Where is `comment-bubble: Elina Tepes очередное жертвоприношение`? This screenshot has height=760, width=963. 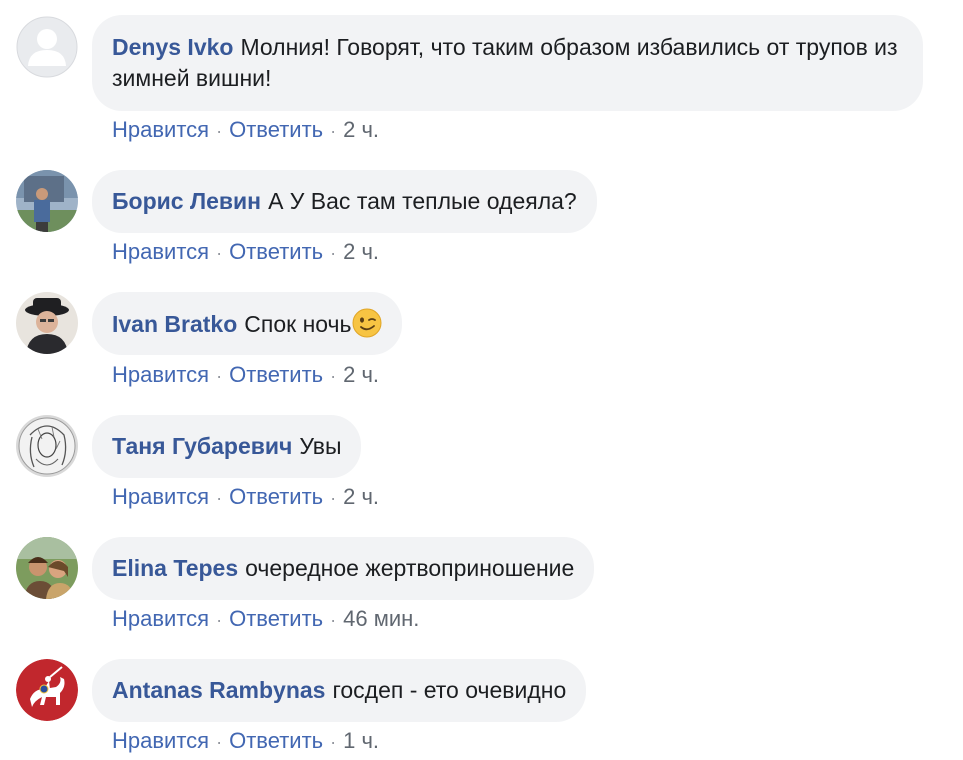 comment-bubble: Elina Tepes очередное жертвоприношение is located at coordinates (343, 568).